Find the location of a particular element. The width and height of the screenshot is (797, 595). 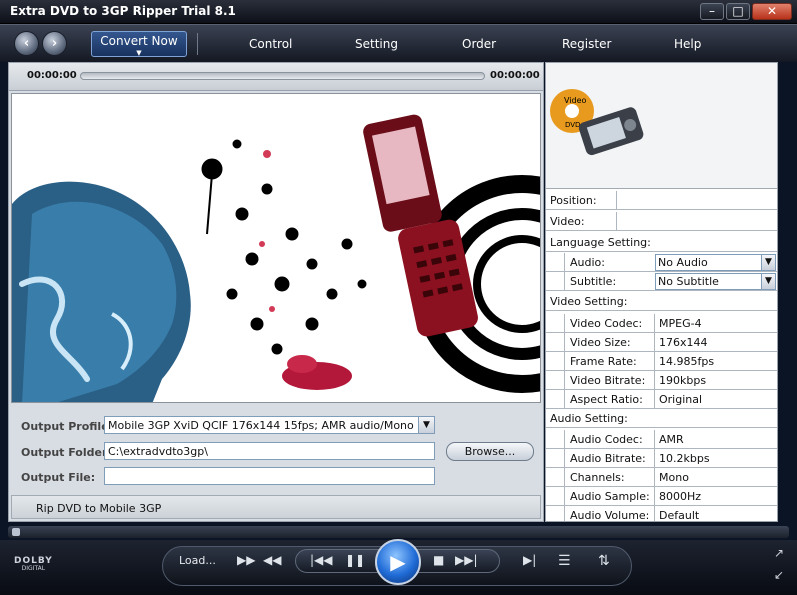

video-label: Video: is located at coordinates (567, 221).